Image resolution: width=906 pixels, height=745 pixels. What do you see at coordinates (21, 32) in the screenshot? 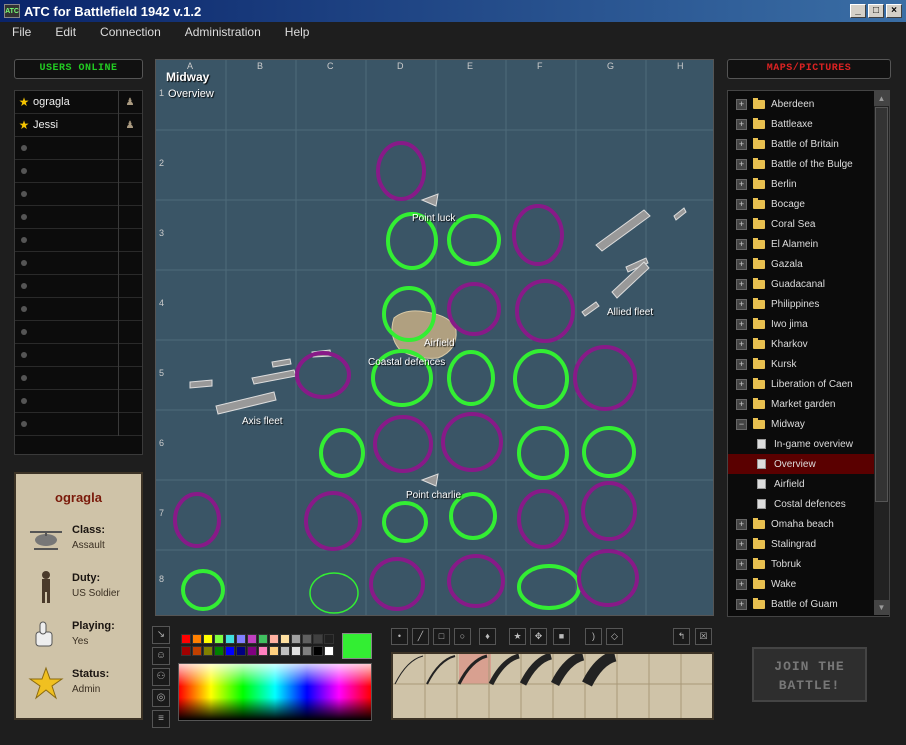
I see `menu-file: File` at bounding box center [21, 32].